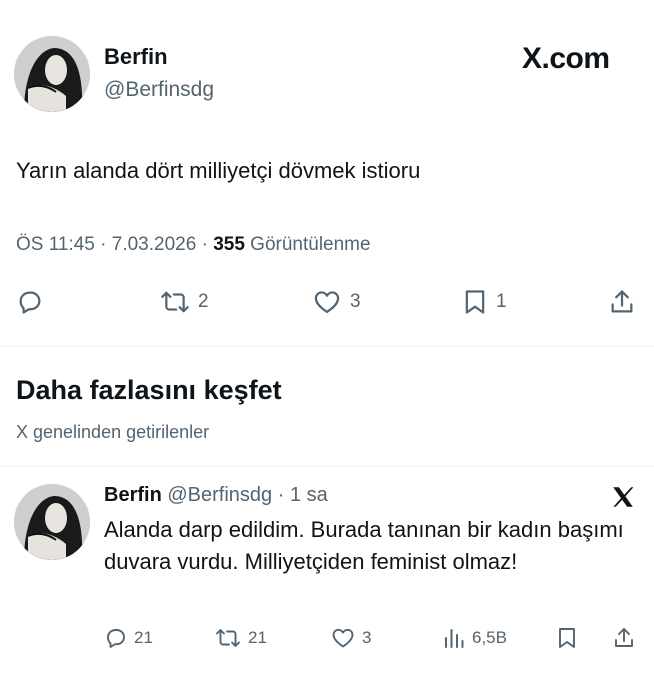 Image resolution: width=654 pixels, height=680 pixels. Describe the element at coordinates (154, 244) in the screenshot. I see `tweet-date: 7.03.2026` at that location.